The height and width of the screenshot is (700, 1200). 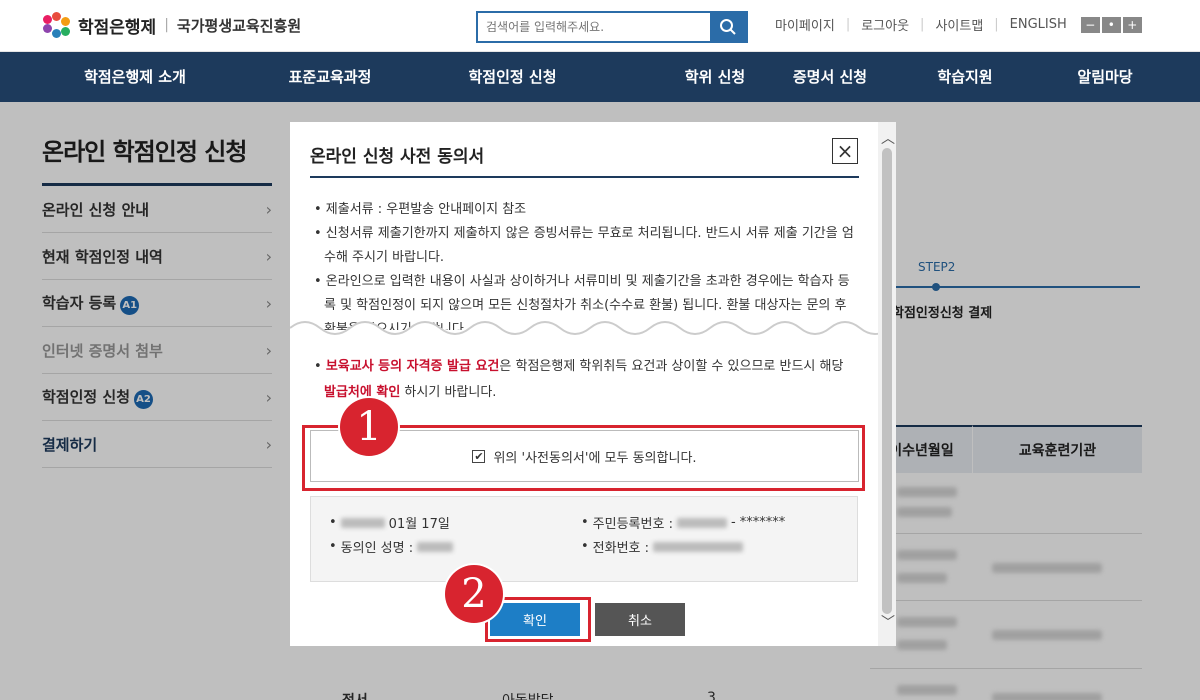 What do you see at coordinates (683, 523) in the screenshot?
I see `info-resident-number: • 주민등록번호 :- *******` at bounding box center [683, 523].